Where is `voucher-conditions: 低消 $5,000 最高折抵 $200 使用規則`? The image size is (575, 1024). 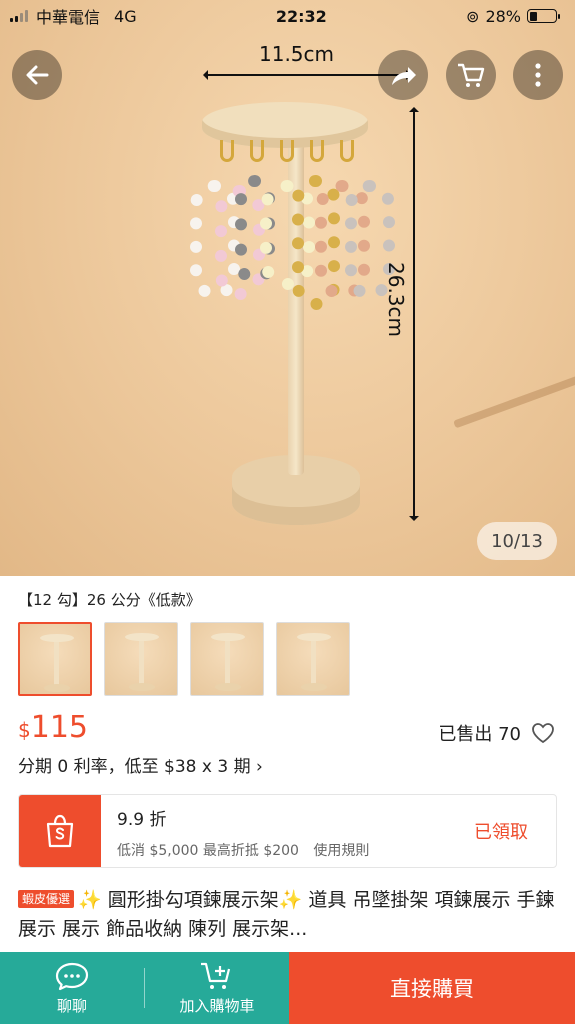 voucher-conditions: 低消 $5,000 最高折抵 $200 使用規則 is located at coordinates (273, 850).